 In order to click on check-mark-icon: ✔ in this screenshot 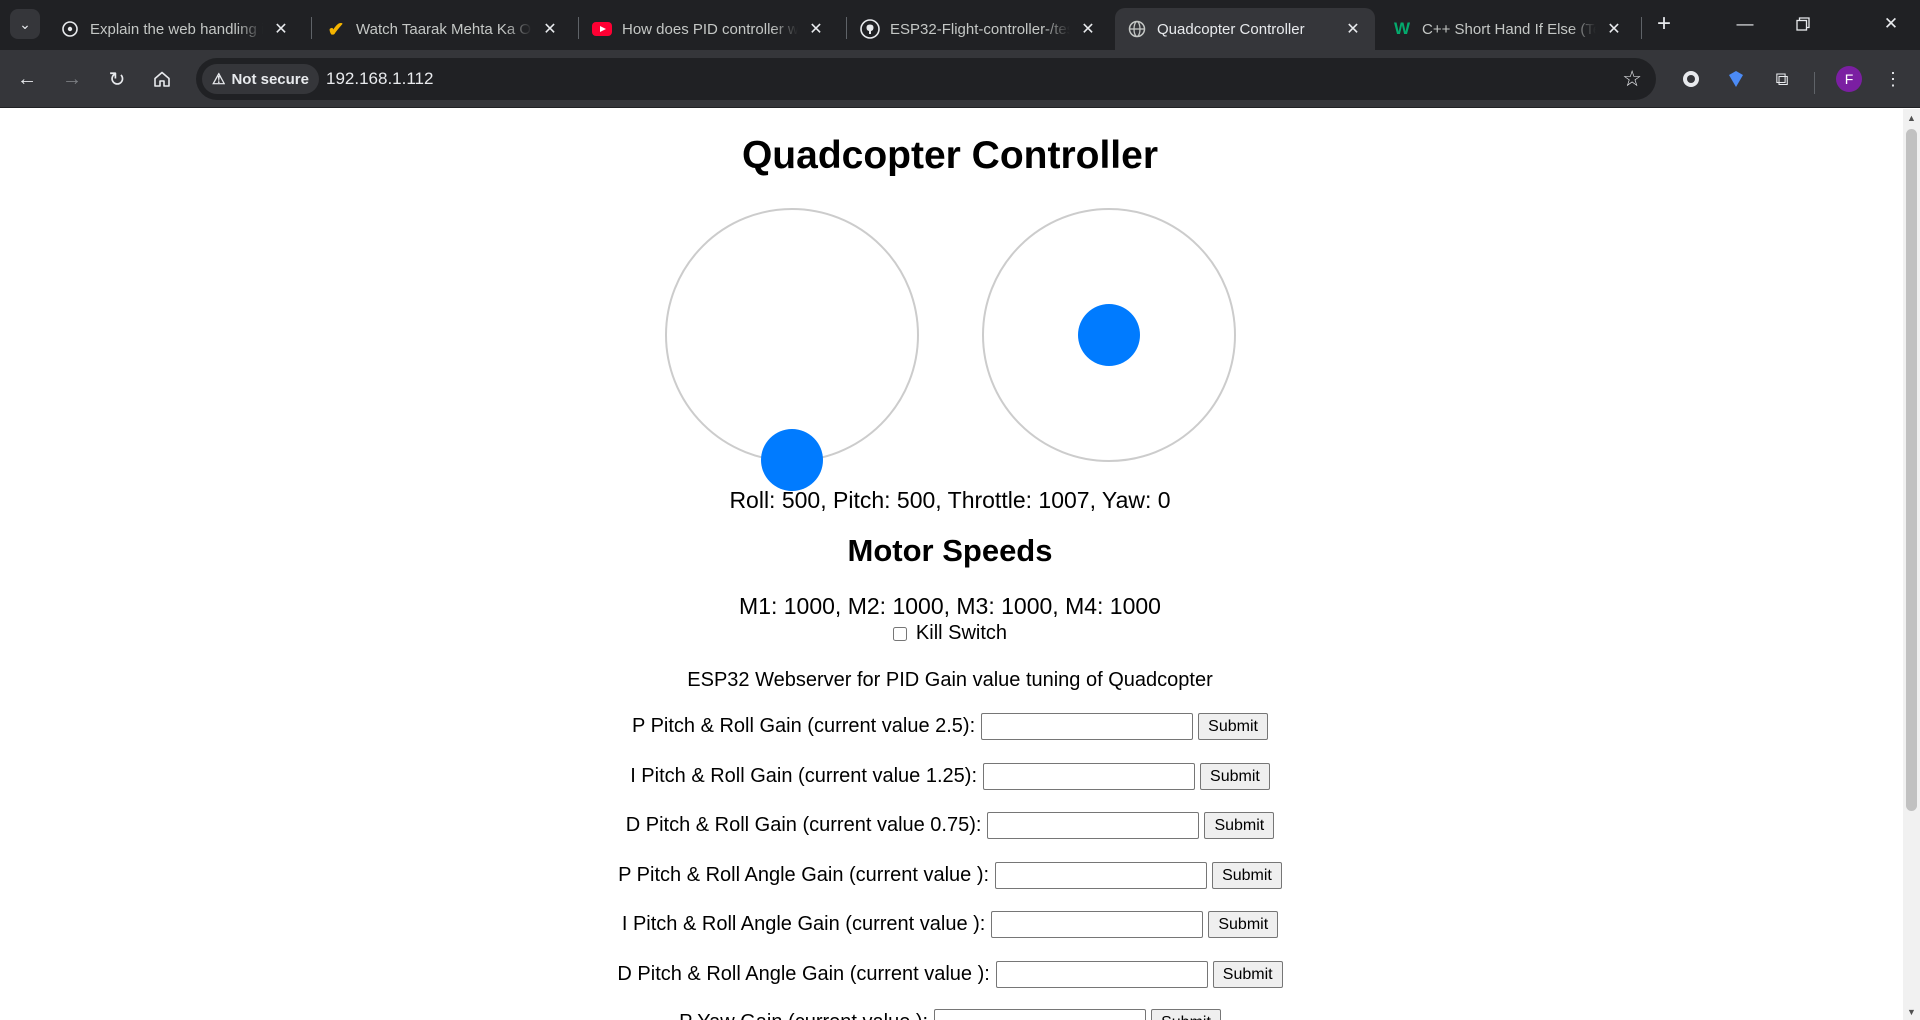, I will do `click(336, 29)`.